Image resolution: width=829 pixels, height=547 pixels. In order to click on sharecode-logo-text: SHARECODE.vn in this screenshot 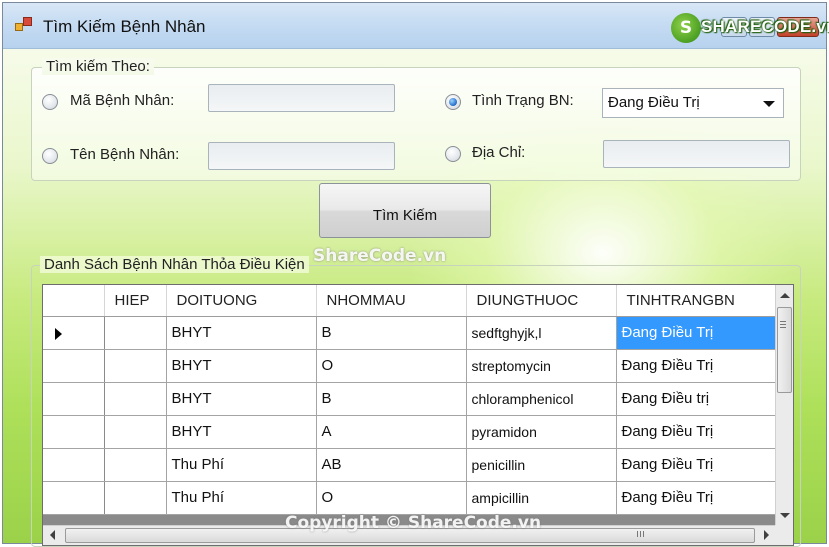, I will do `click(765, 26)`.